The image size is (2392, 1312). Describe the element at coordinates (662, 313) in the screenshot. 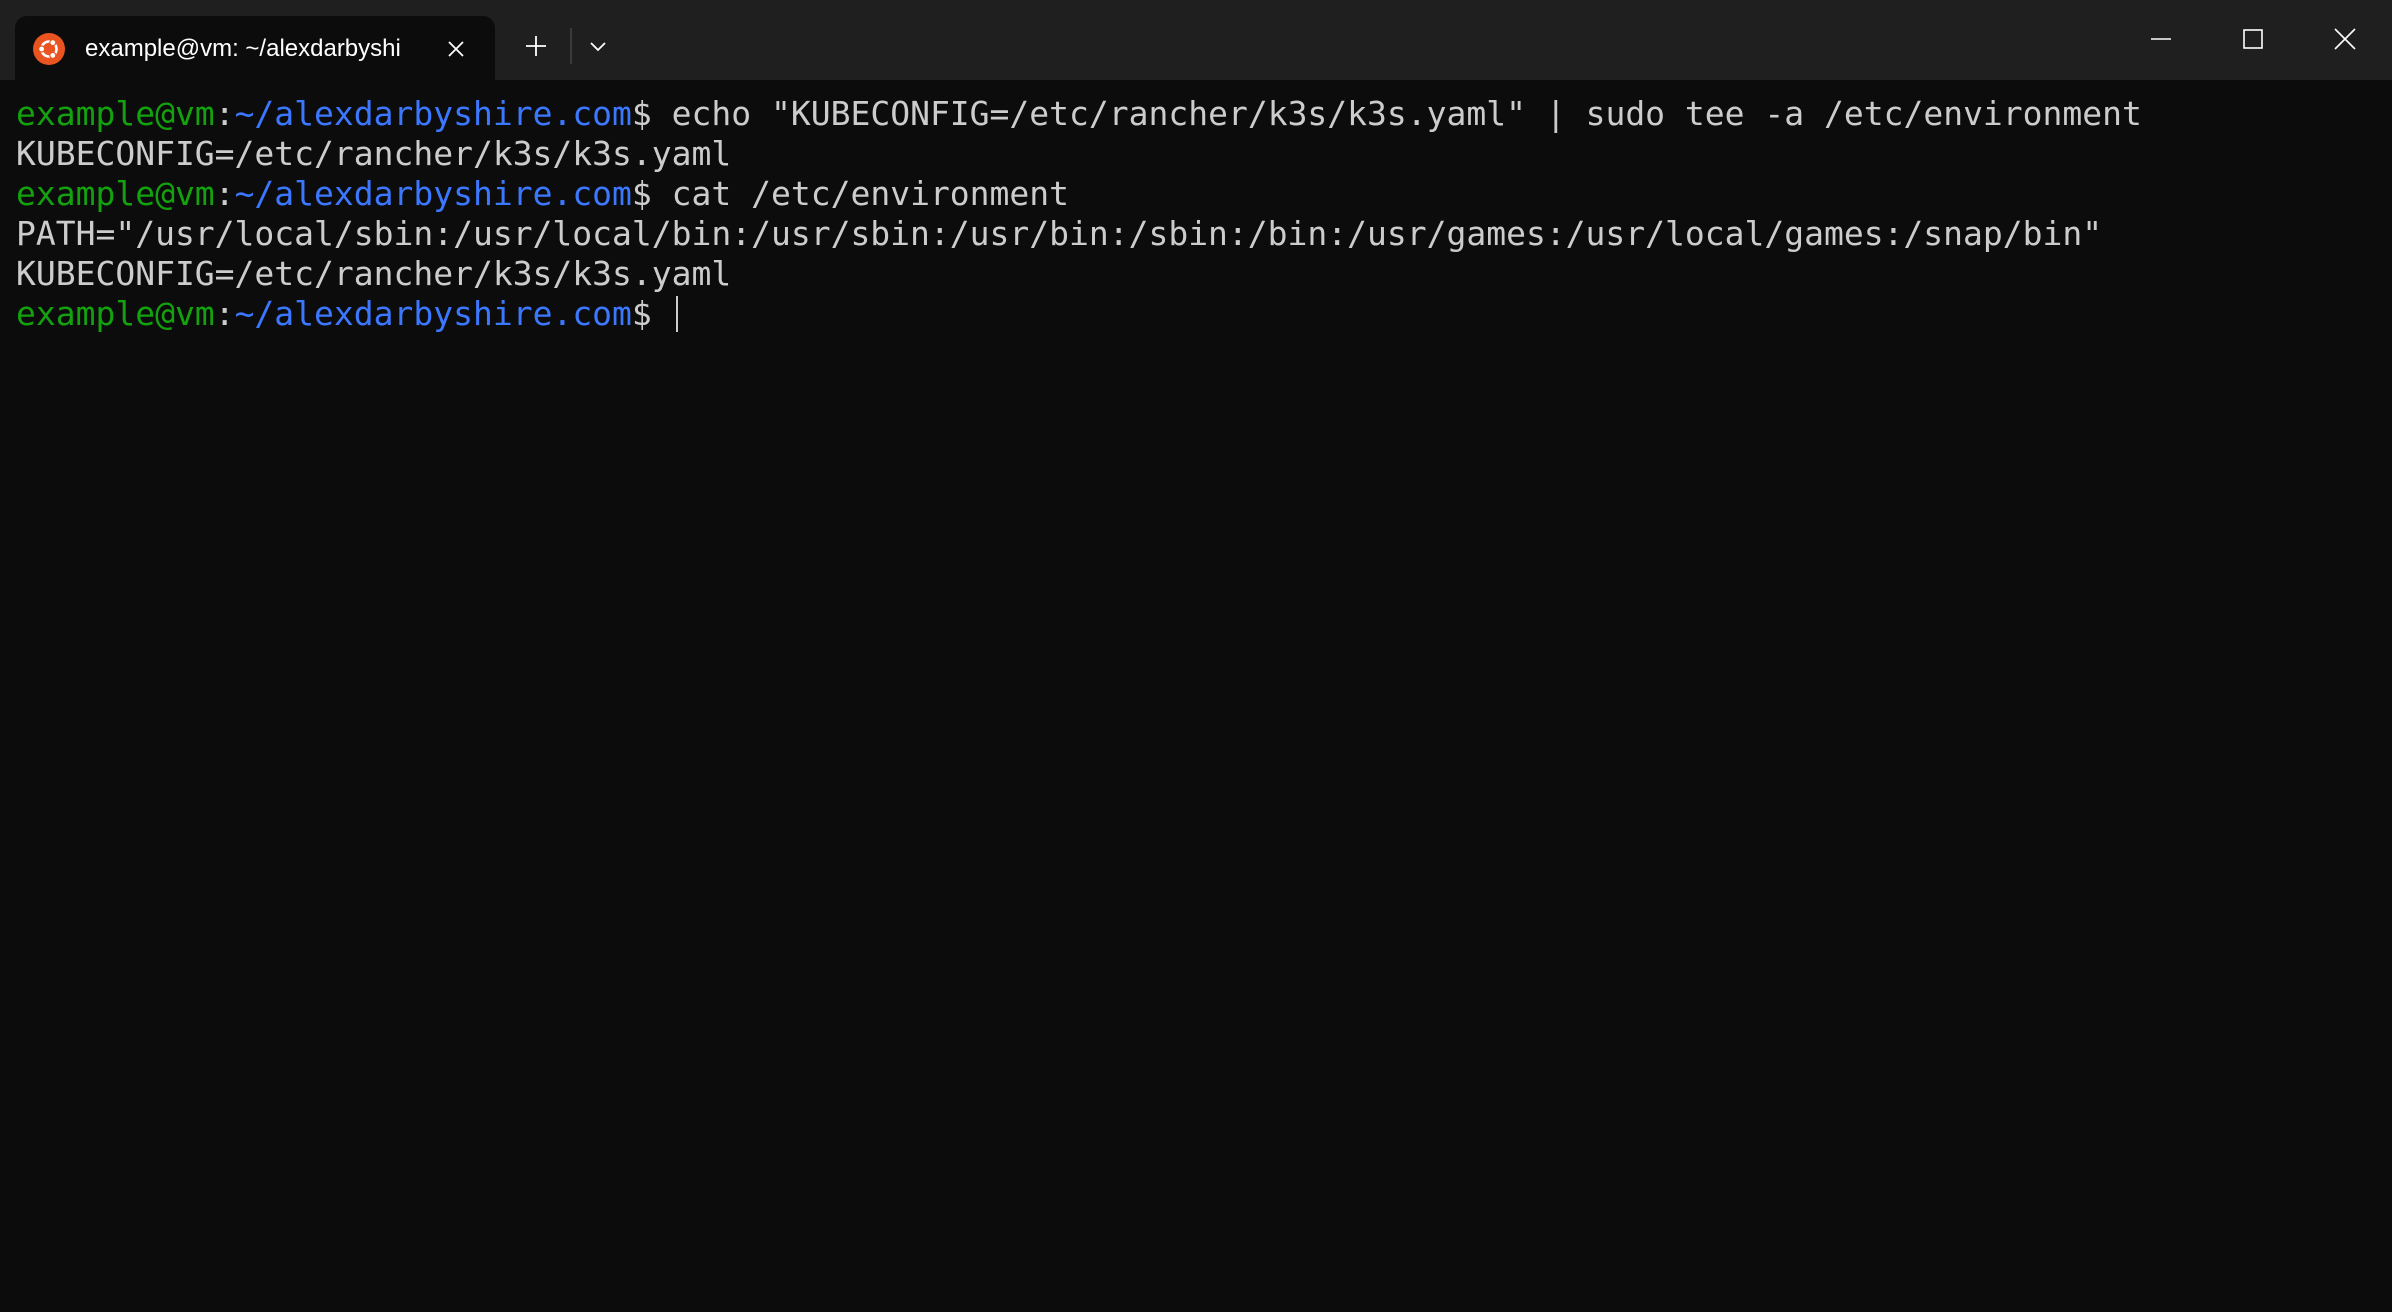

I see `command-input` at that location.